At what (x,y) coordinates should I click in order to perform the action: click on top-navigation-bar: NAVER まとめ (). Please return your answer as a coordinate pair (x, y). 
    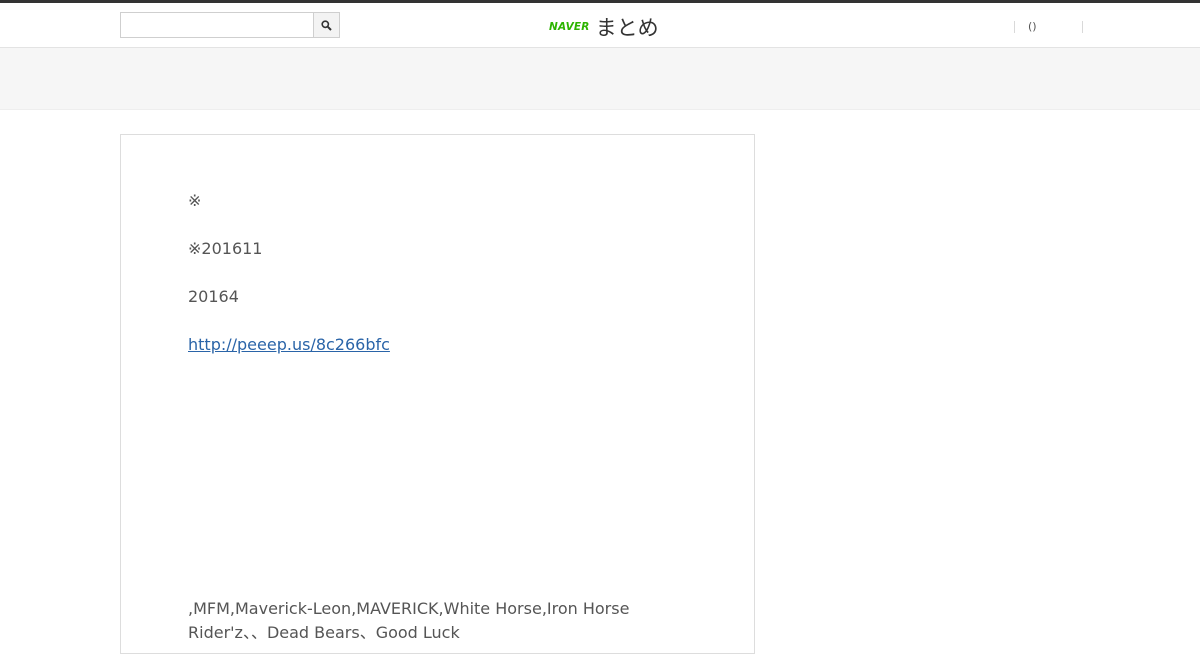
    Looking at the image, I should click on (600, 24).